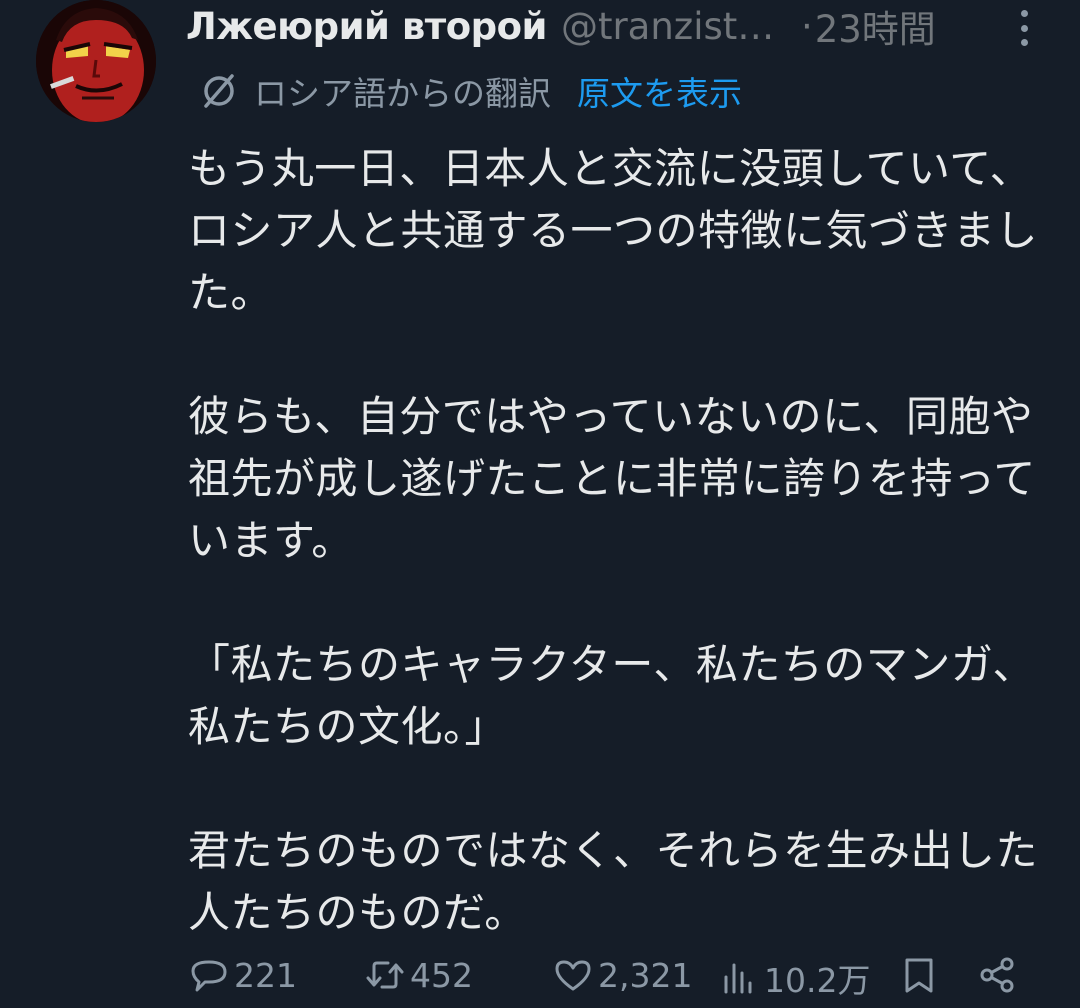  What do you see at coordinates (817, 980) in the screenshot?
I see `views-count: 10.2万` at bounding box center [817, 980].